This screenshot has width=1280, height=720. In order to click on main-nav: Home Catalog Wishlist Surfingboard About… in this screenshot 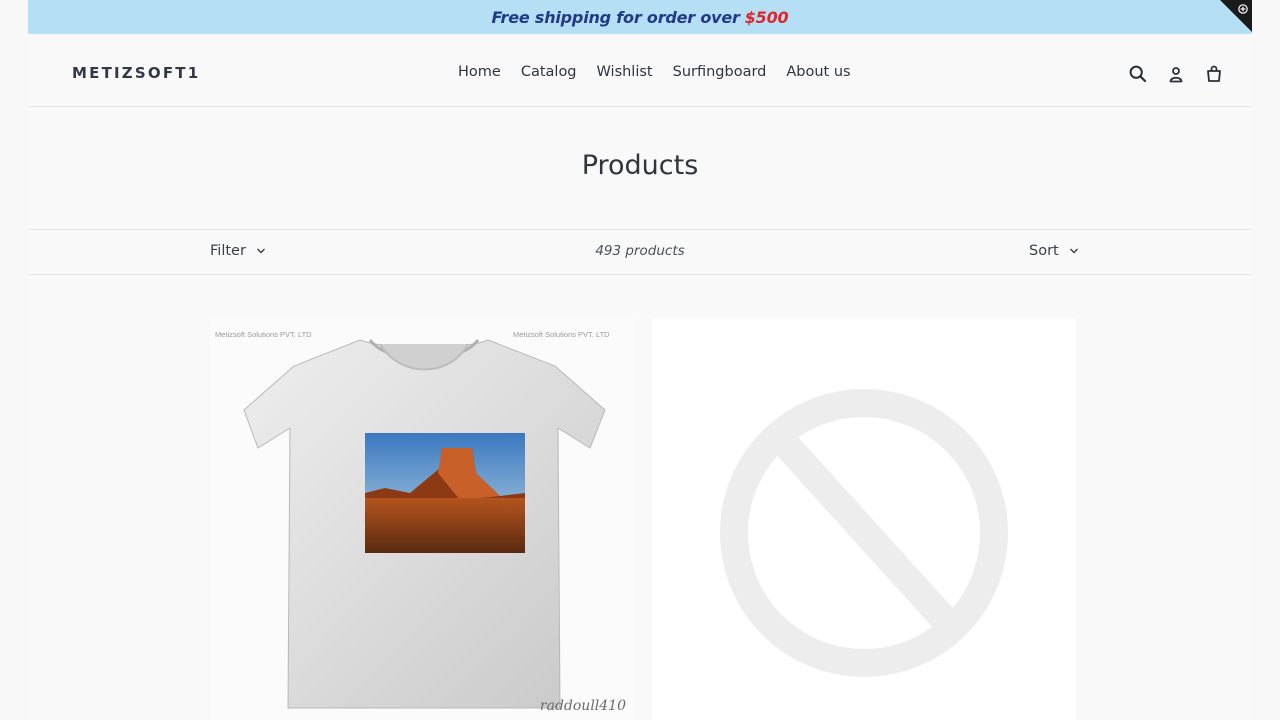, I will do `click(654, 72)`.